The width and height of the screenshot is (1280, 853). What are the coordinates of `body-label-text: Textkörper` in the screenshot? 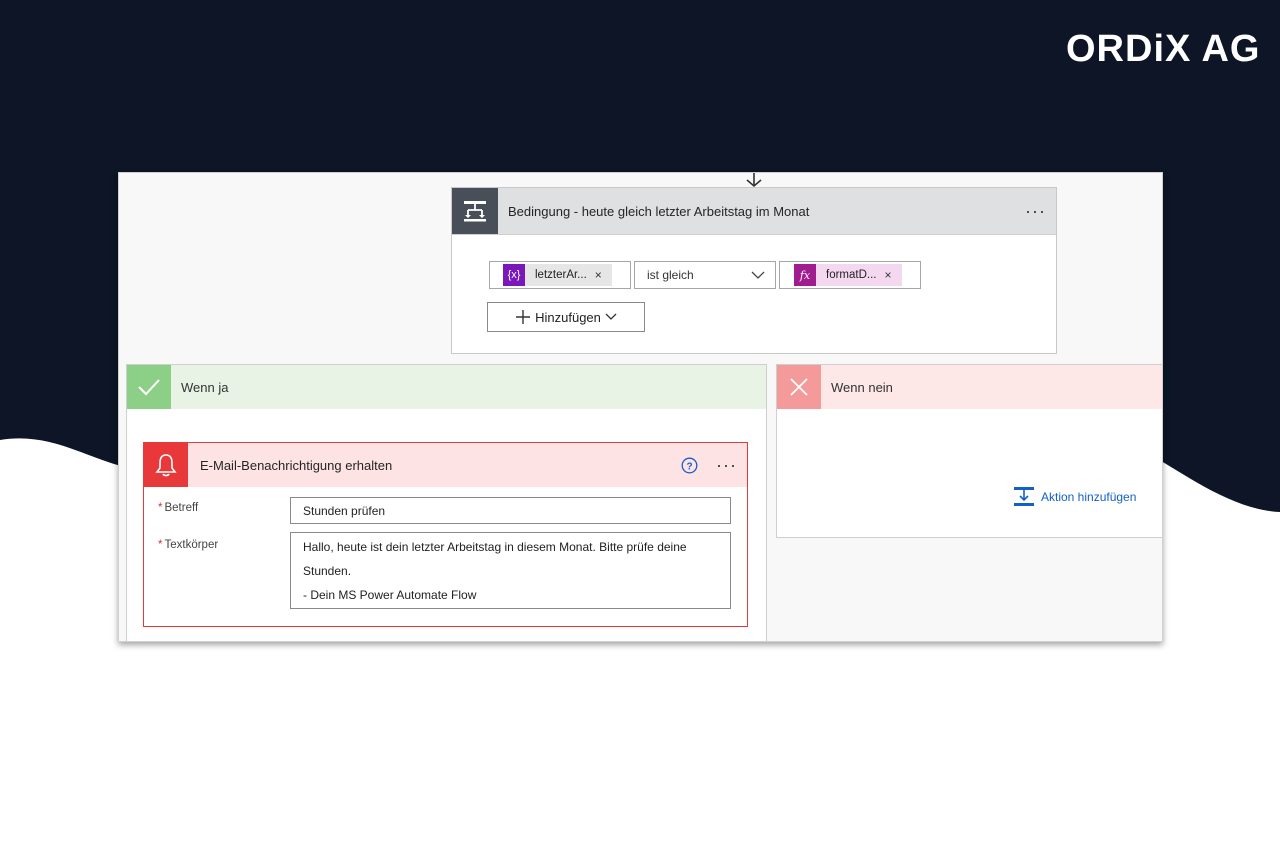 It's located at (191, 545).